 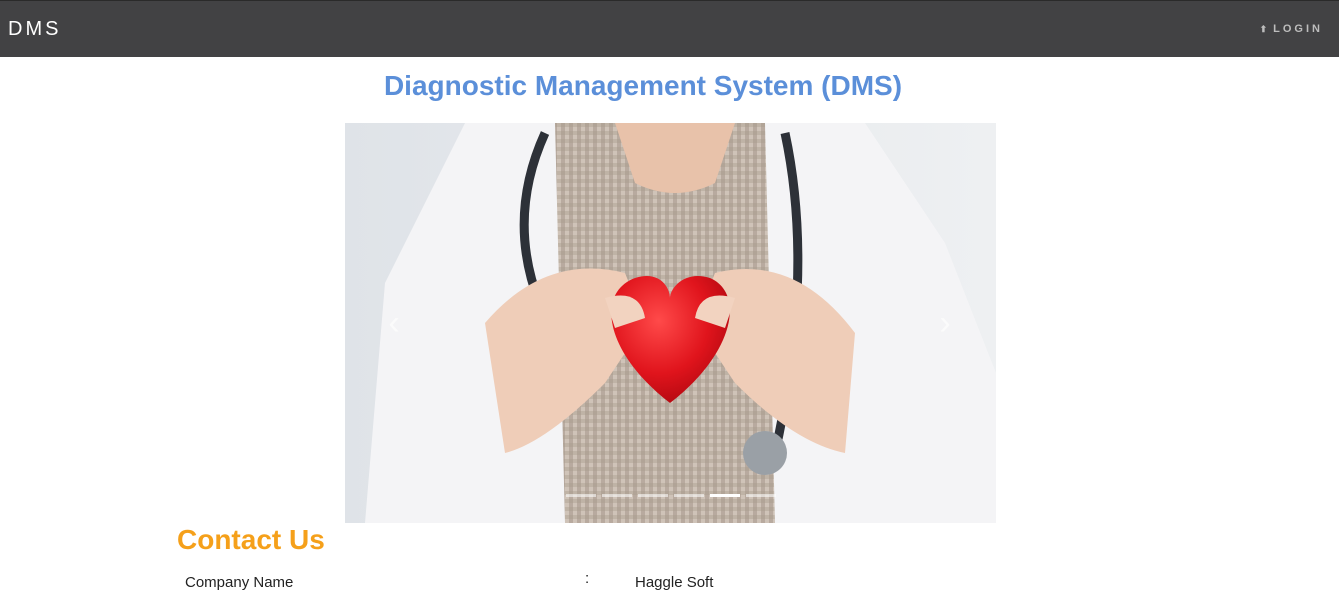 I want to click on carousel-indicators, so click(x=671, y=495).